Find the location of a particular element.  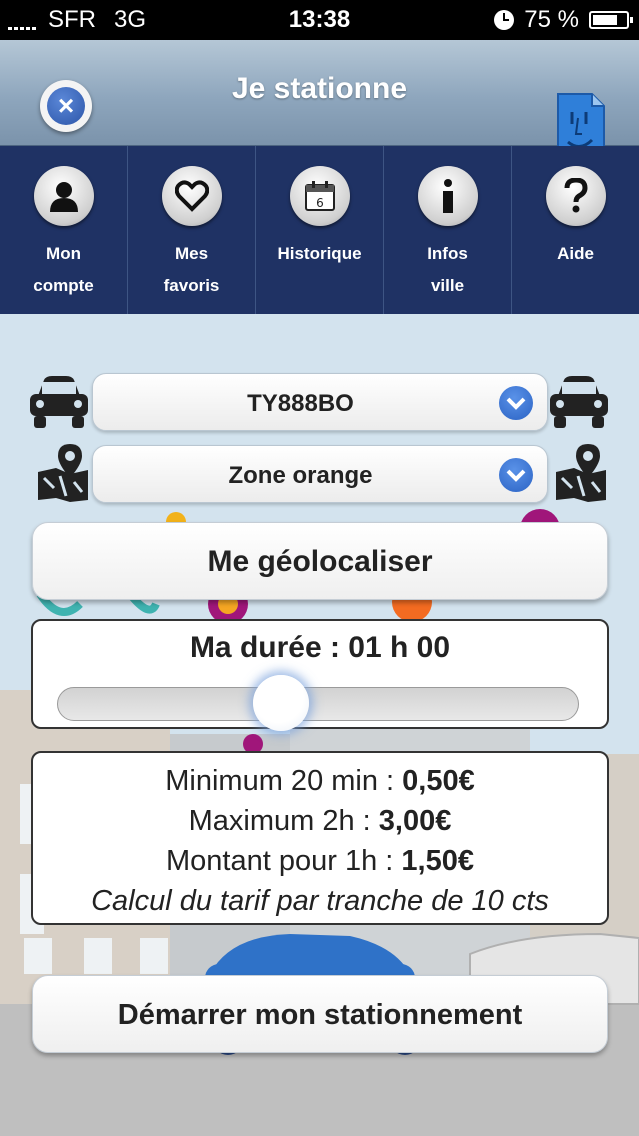

nav-item-label: Mon compte is located at coordinates (63, 269).